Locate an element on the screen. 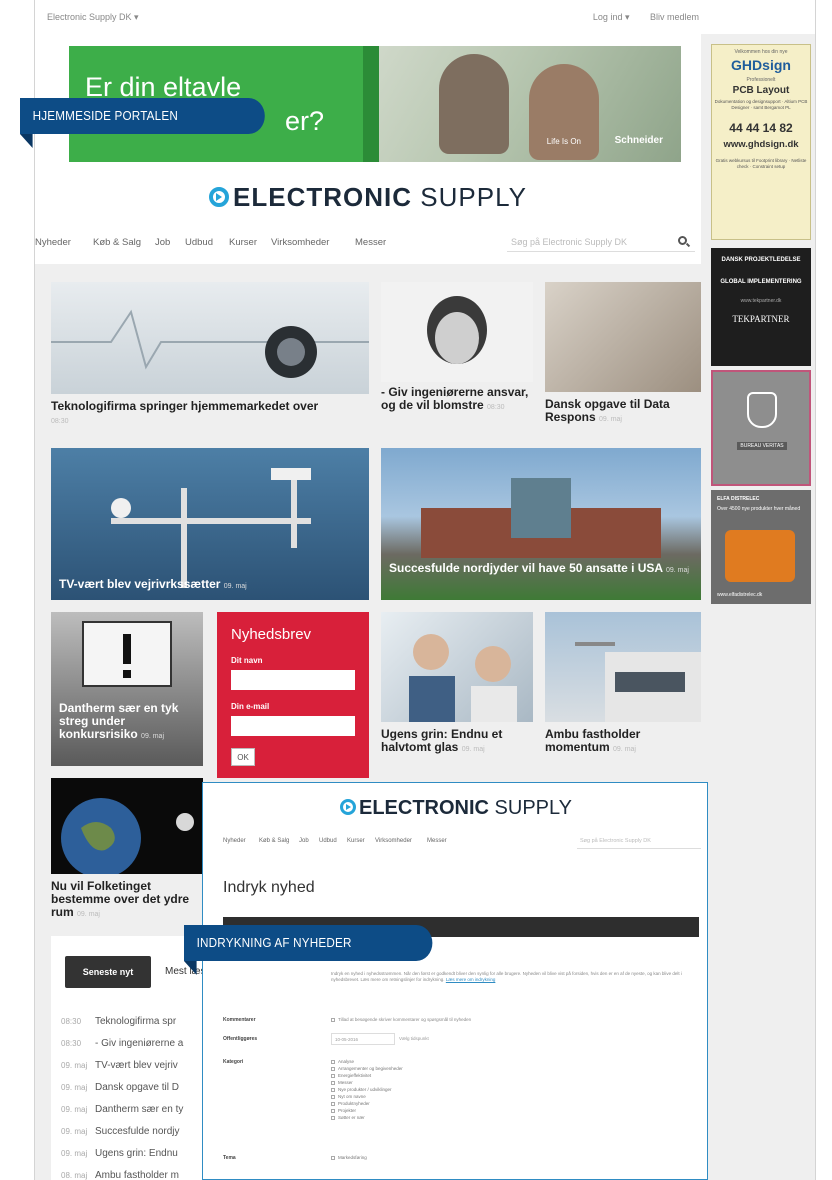  ribbon-fold is located at coordinates (26, 141).